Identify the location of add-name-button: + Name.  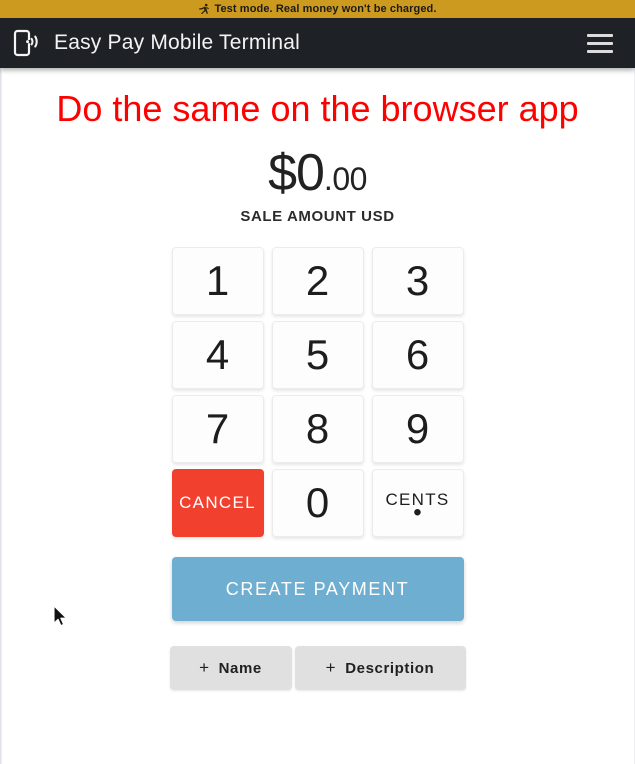
(230, 668).